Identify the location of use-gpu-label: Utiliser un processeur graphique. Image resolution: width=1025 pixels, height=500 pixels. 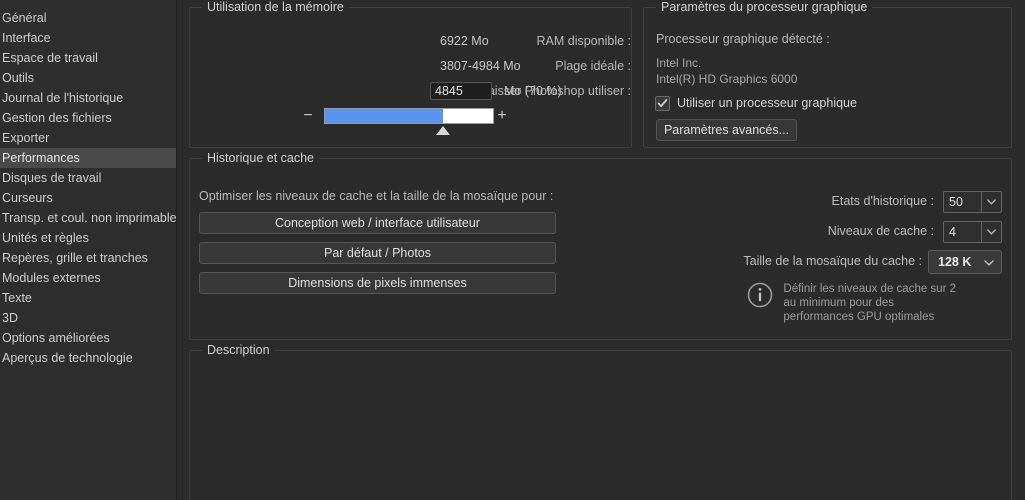
(767, 103).